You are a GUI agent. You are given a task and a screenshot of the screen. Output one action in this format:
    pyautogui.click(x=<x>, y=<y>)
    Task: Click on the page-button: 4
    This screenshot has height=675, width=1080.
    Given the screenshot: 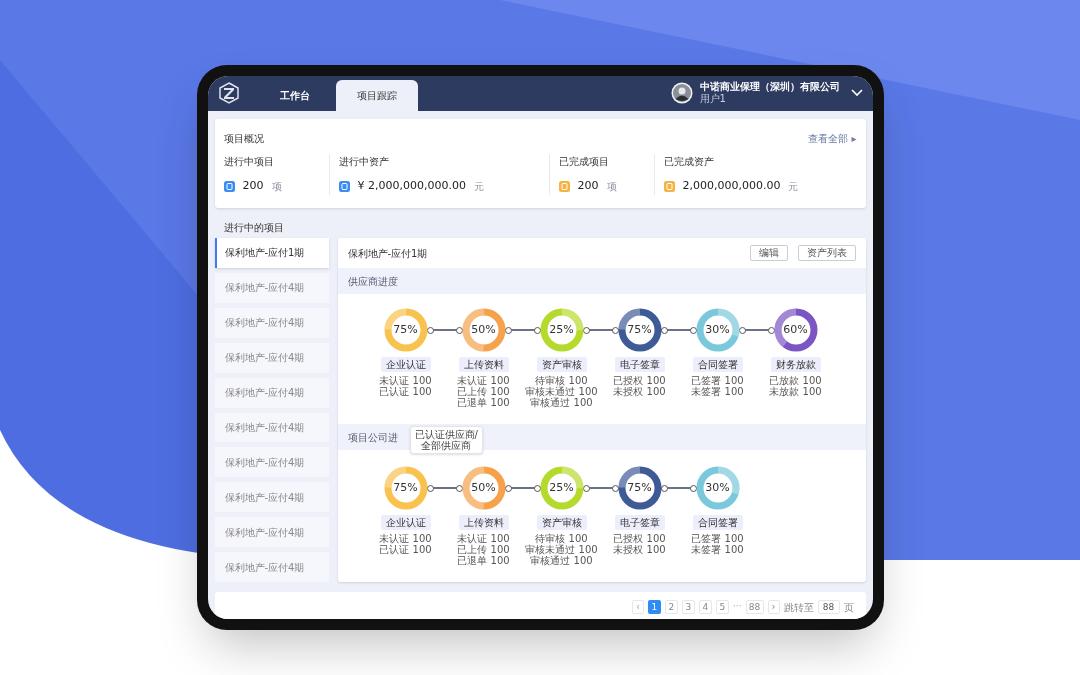 What is the action you would take?
    pyautogui.click(x=705, y=607)
    